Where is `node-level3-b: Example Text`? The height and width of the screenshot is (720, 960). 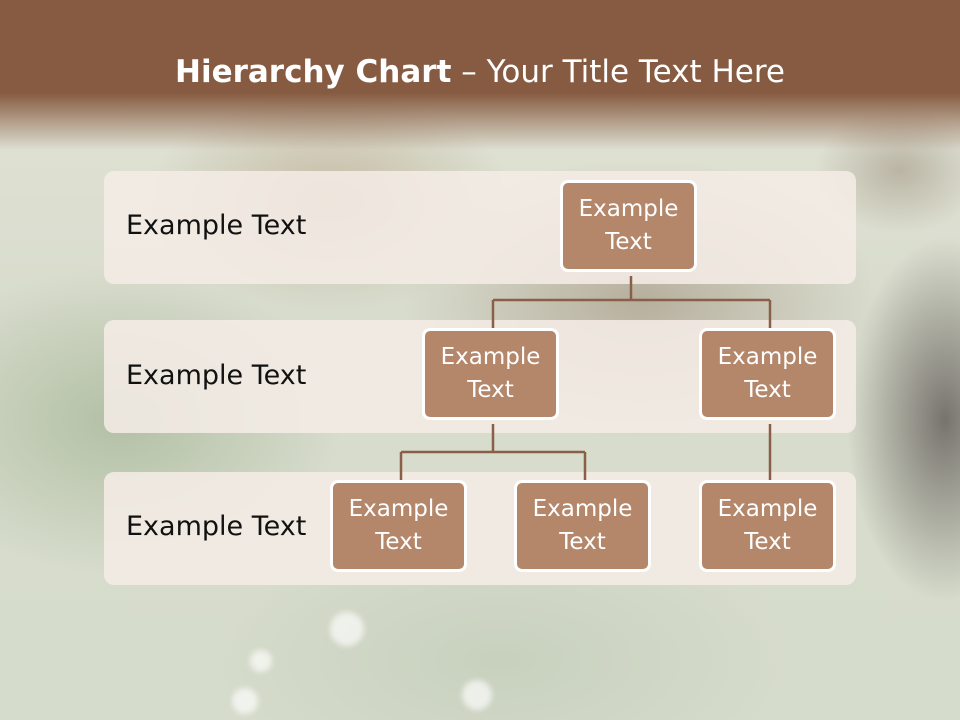 node-level3-b: Example Text is located at coordinates (582, 526).